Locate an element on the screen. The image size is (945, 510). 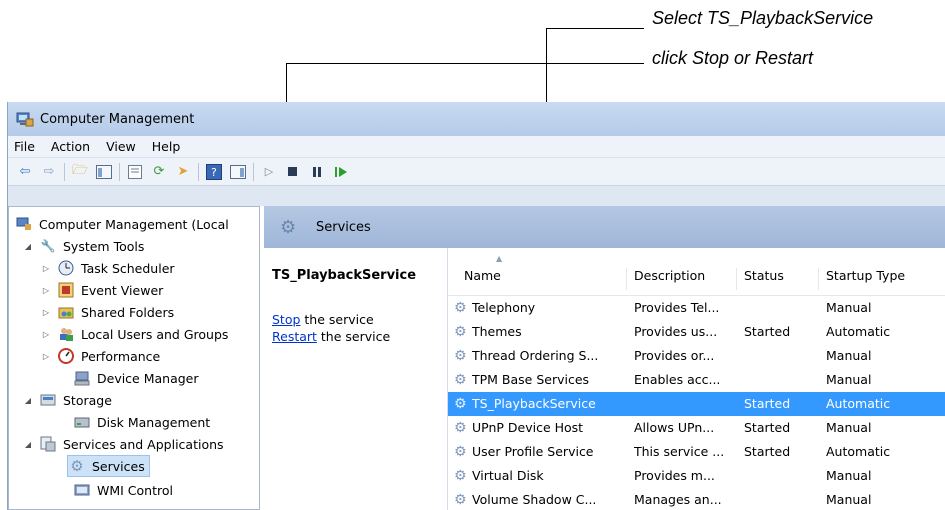
menu-action: Action is located at coordinates (70, 146).